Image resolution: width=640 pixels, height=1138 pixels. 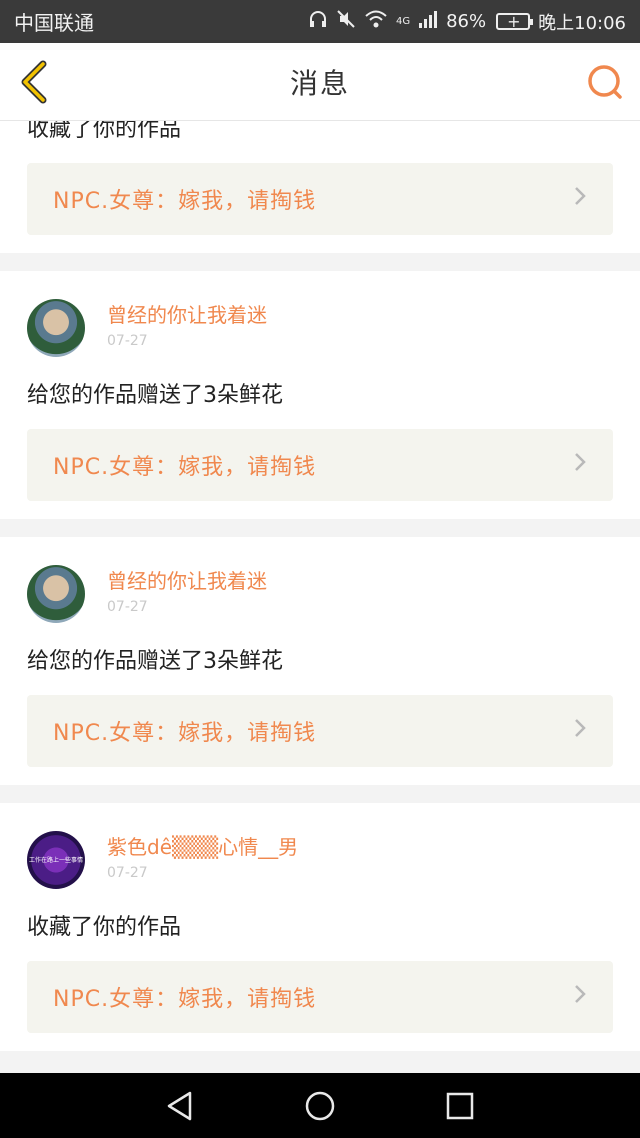 I want to click on mute-icon, so click(x=346, y=21).